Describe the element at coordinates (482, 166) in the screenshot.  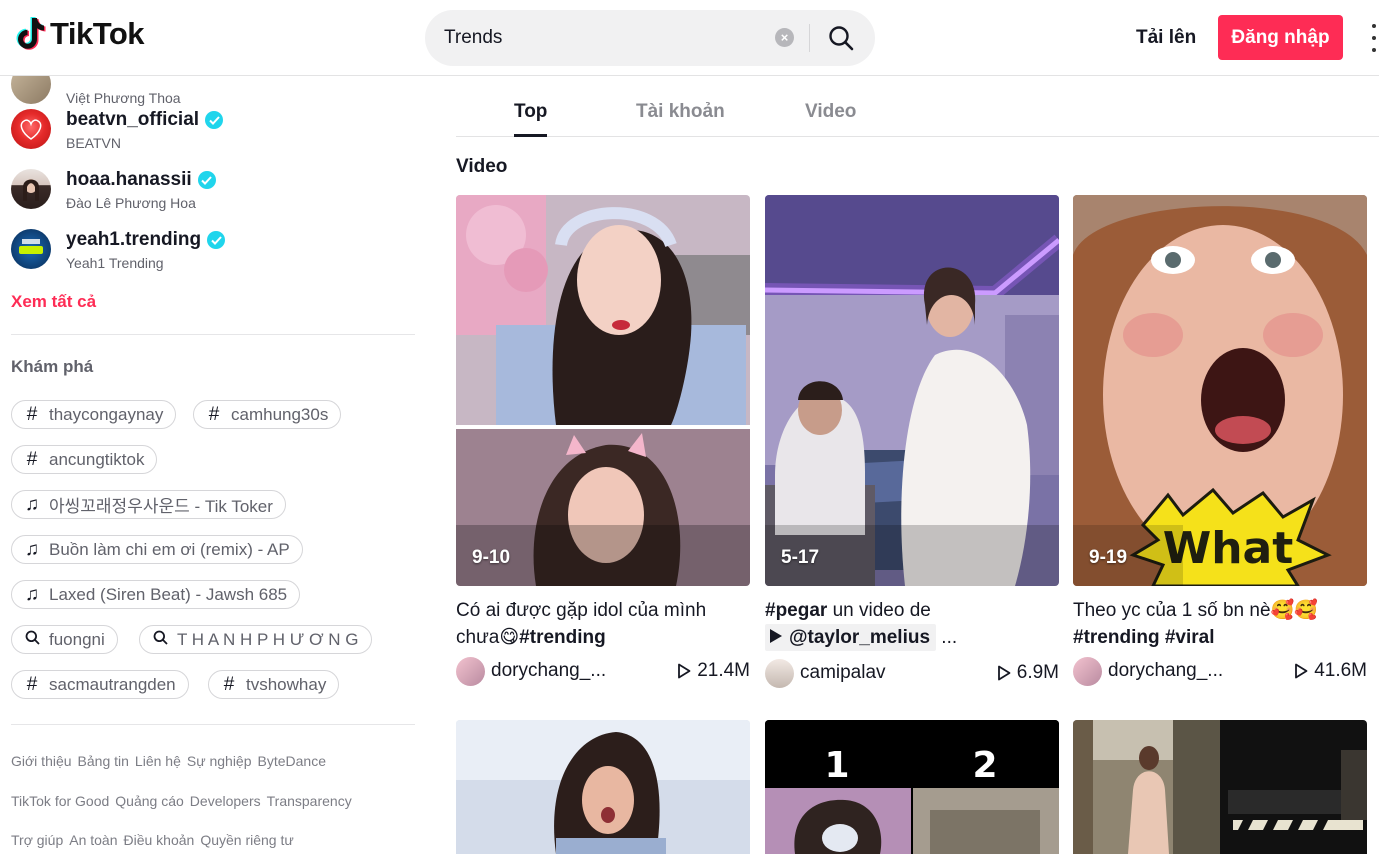
I see `video-section-title: Video` at that location.